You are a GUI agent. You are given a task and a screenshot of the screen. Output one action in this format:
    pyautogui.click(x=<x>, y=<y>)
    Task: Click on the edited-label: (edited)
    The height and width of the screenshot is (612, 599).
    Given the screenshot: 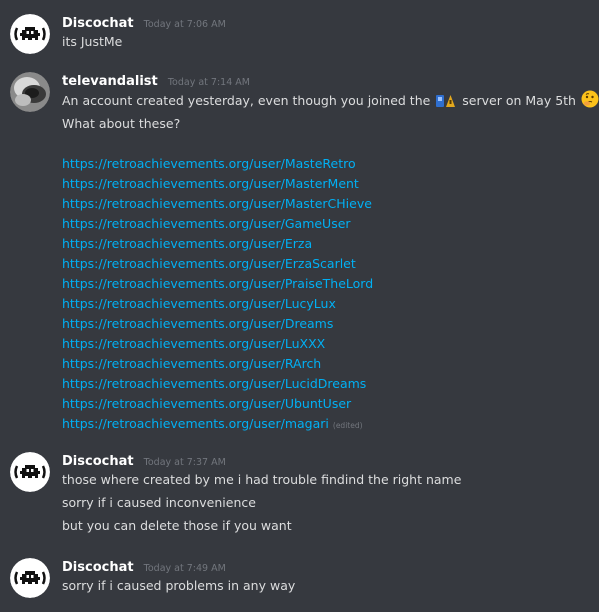 What is the action you would take?
    pyautogui.click(x=347, y=425)
    